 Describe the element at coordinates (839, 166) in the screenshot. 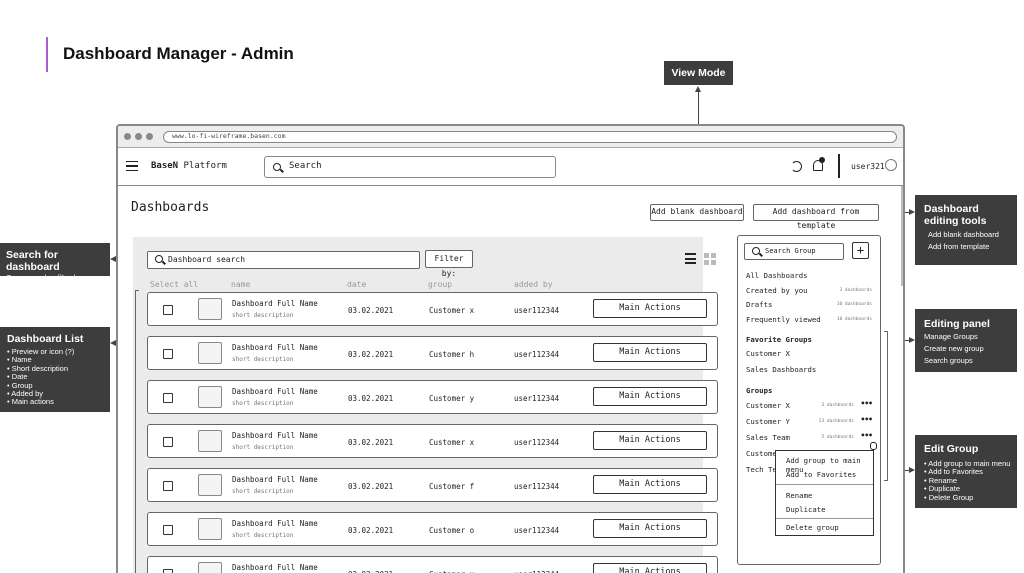

I see `topbar-divider` at that location.